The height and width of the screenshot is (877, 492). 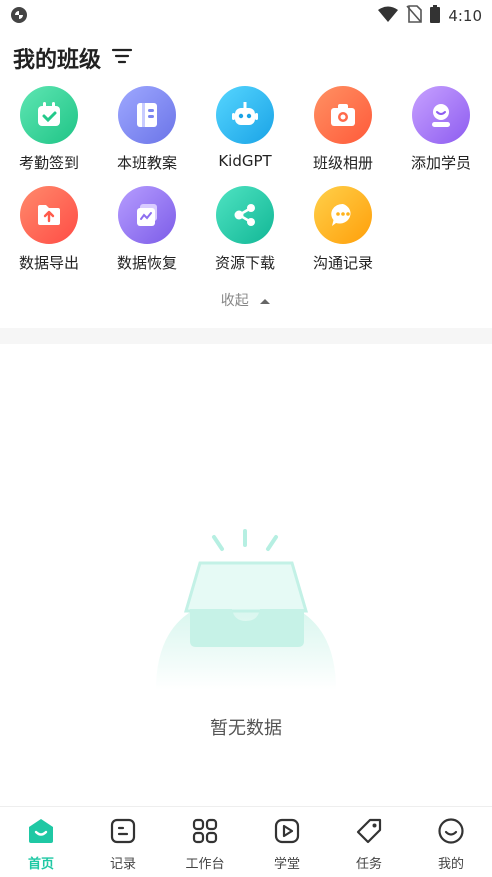 I want to click on grid-item-resource-download: 资源下载, so click(x=245, y=231).